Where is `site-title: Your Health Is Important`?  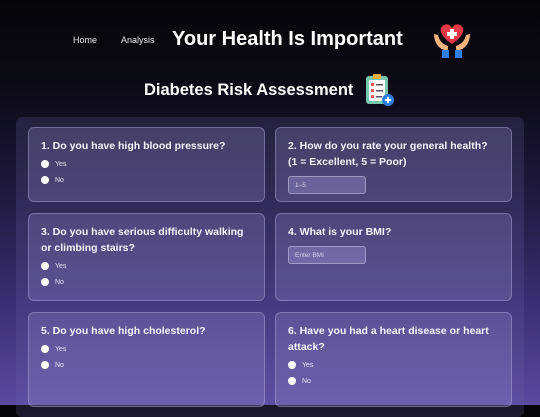 site-title: Your Health Is Important is located at coordinates (287, 39).